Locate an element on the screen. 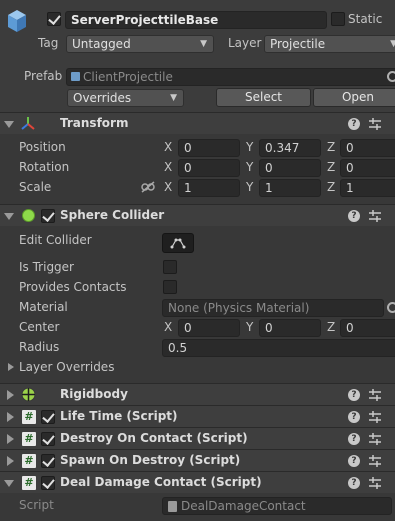 The width and height of the screenshot is (395, 521). position-z-field: 0 is located at coordinates (367, 148).